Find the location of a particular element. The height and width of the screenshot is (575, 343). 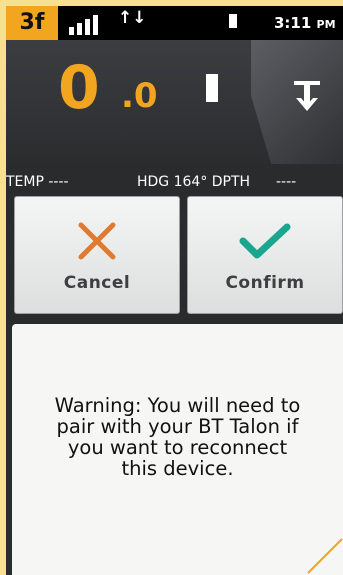

cancel-button: Cancel is located at coordinates (97, 255).